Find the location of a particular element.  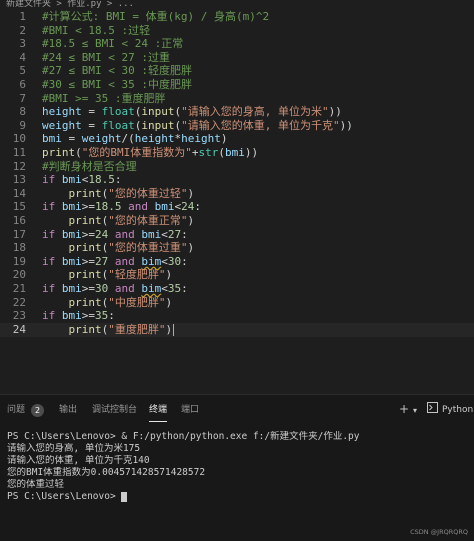

line-number: 14 is located at coordinates (19, 193).